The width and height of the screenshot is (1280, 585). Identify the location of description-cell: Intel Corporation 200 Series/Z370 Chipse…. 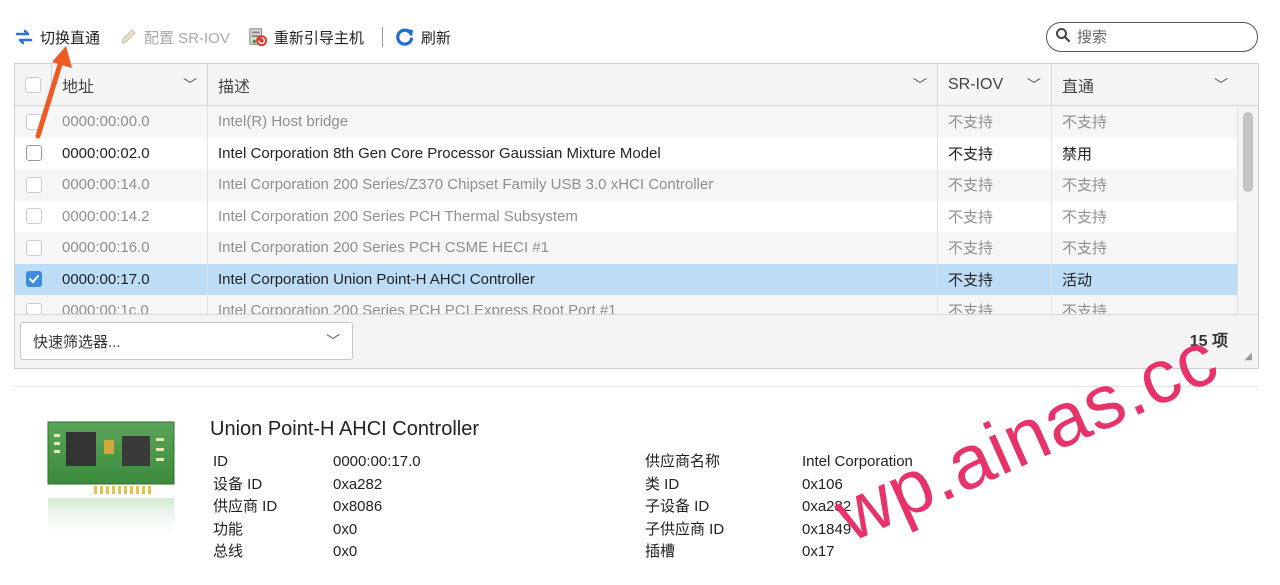
(573, 185).